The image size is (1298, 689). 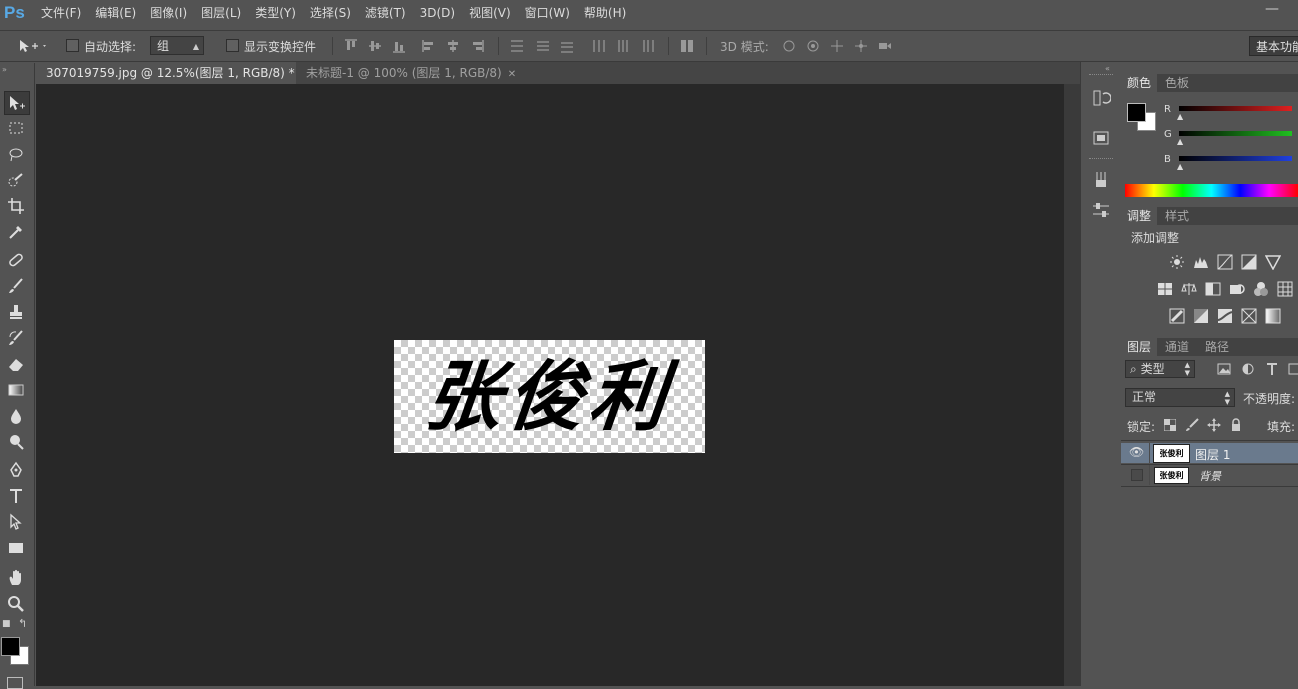 I want to click on filter-adjustment-icon, so click(x=1248, y=369).